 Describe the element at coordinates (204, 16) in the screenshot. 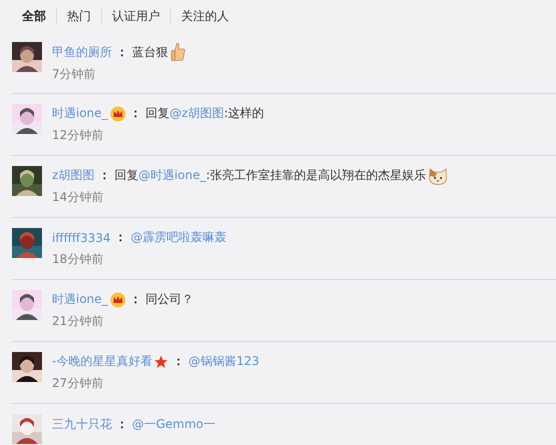

I see `filter-tab: 关注的人` at that location.